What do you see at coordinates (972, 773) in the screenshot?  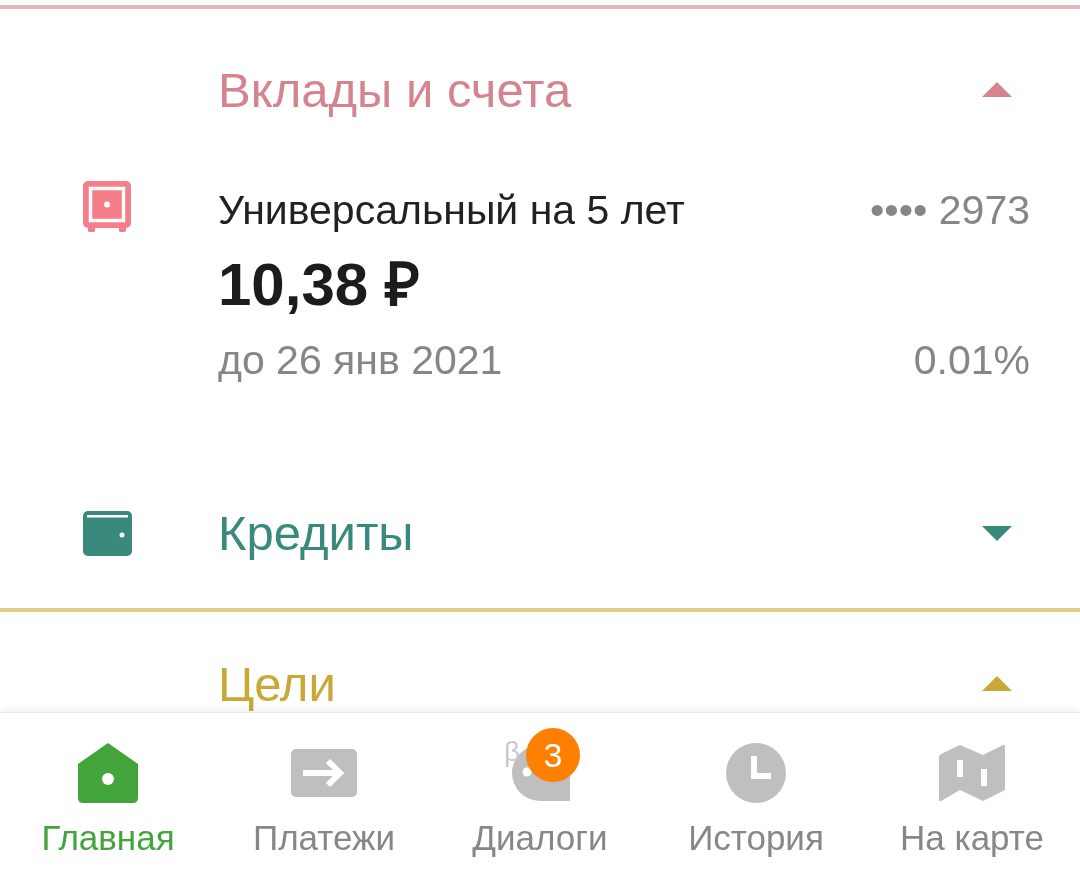 I see `map-icon` at bounding box center [972, 773].